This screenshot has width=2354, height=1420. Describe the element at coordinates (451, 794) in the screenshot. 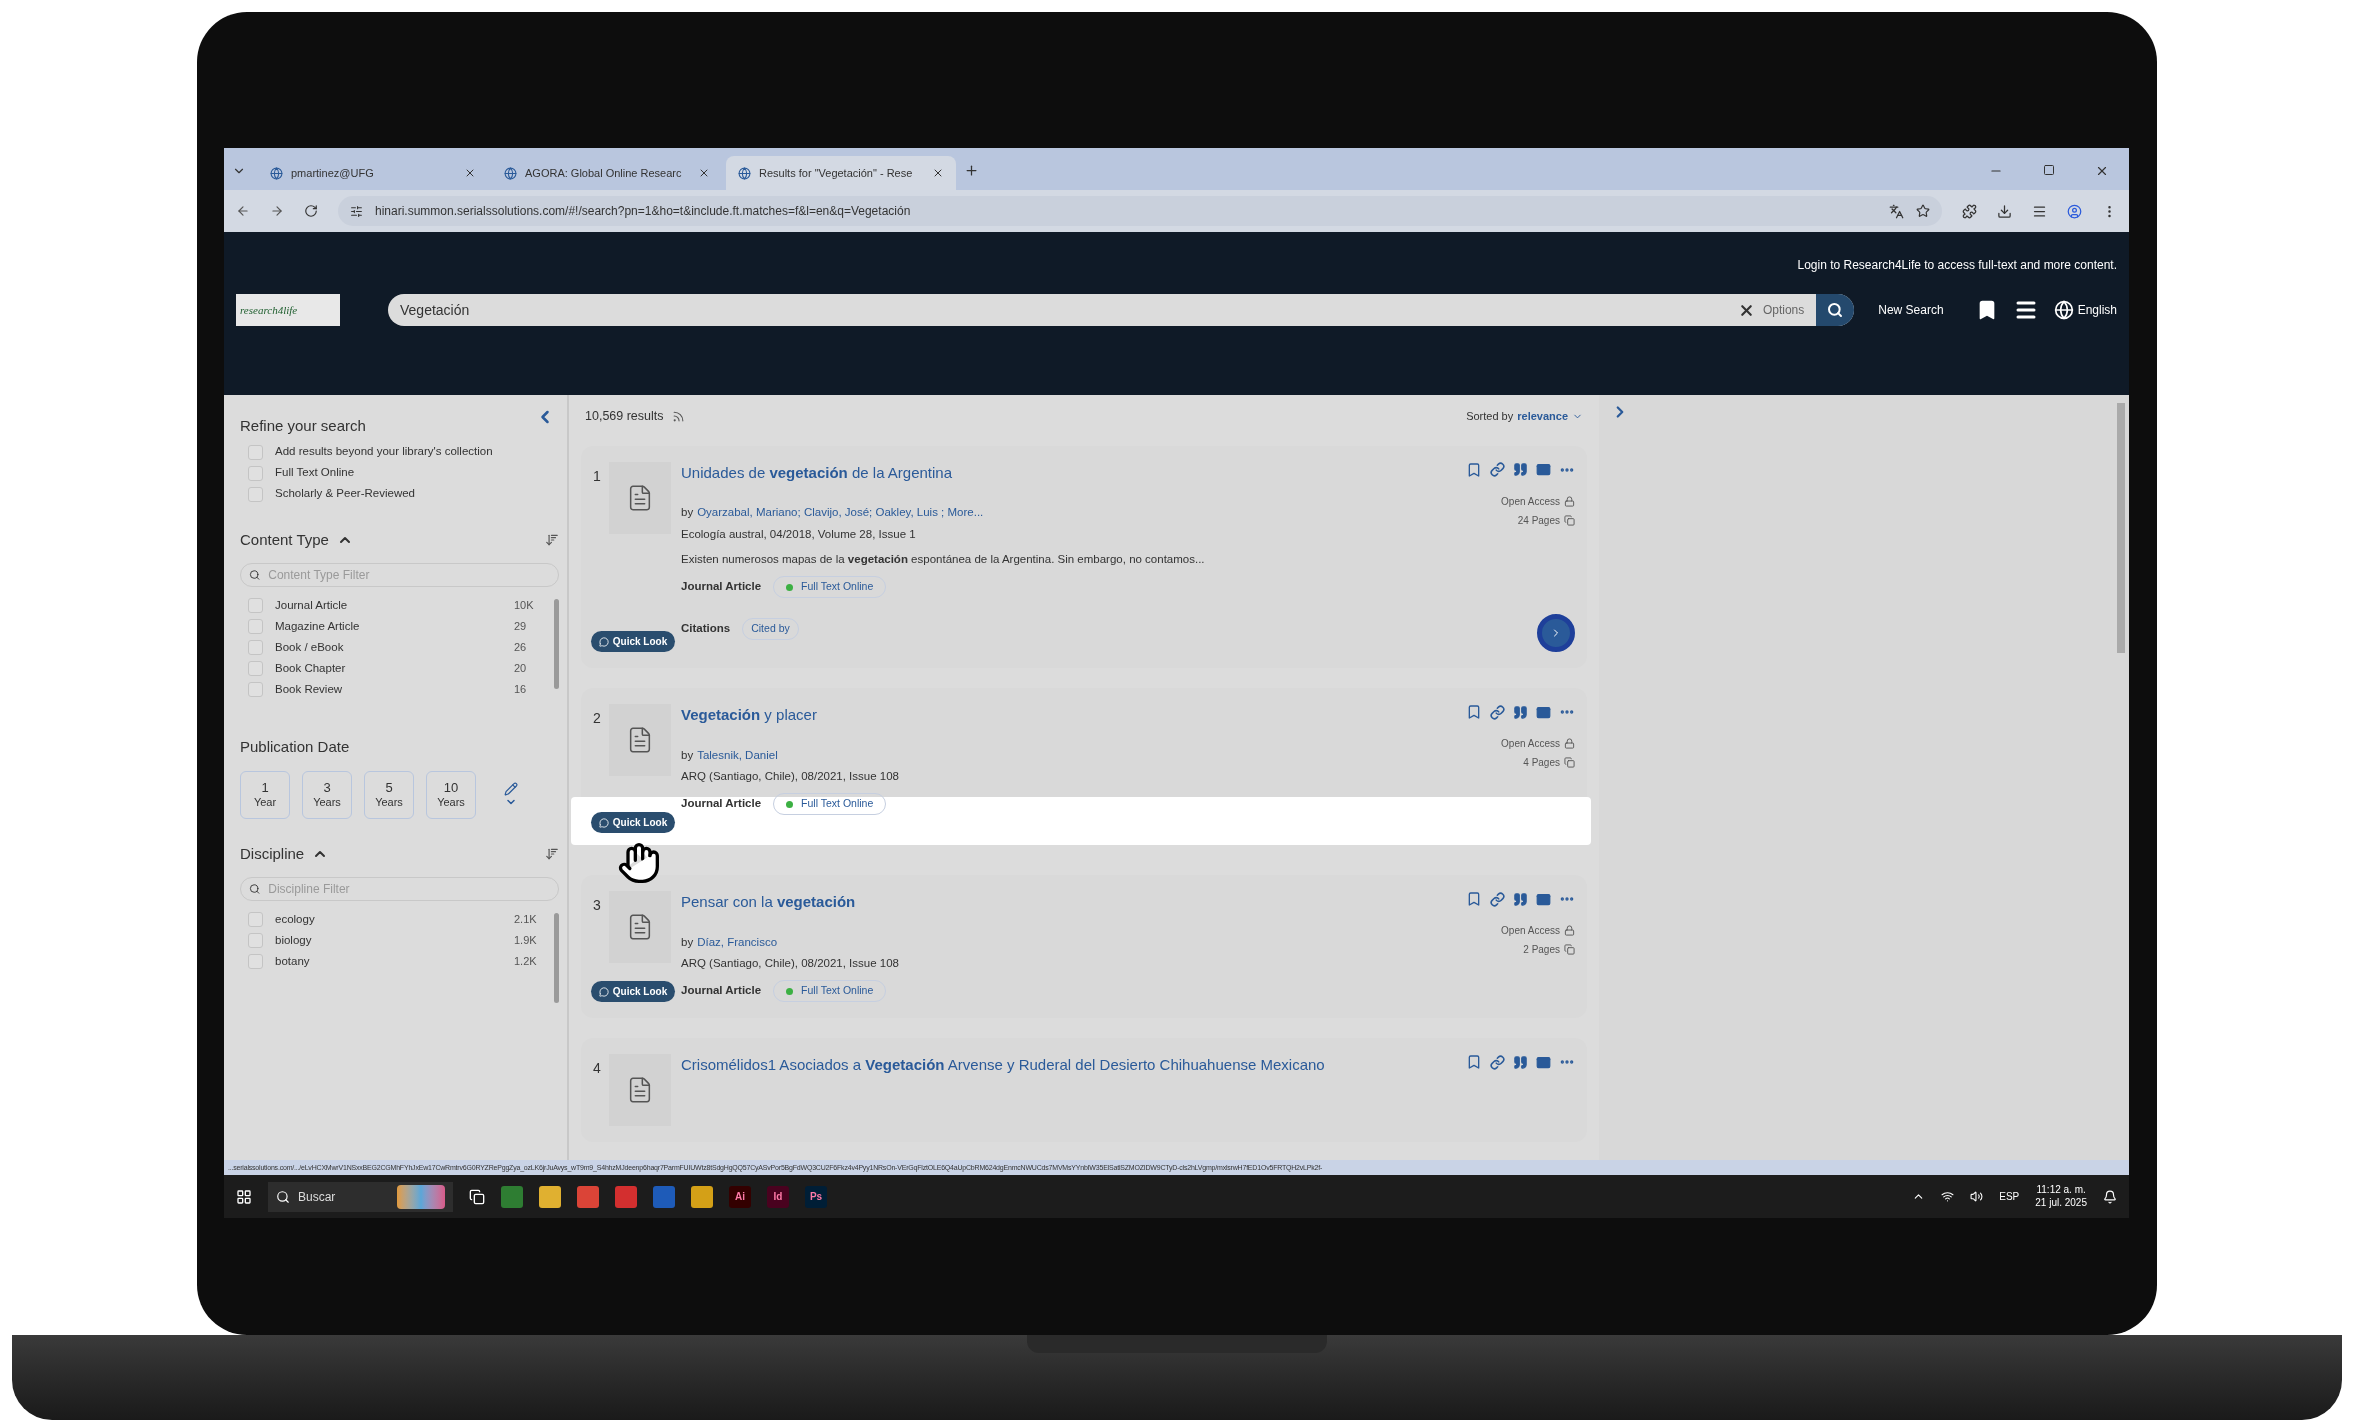

I see `date-range-button: 10 Years` at that location.